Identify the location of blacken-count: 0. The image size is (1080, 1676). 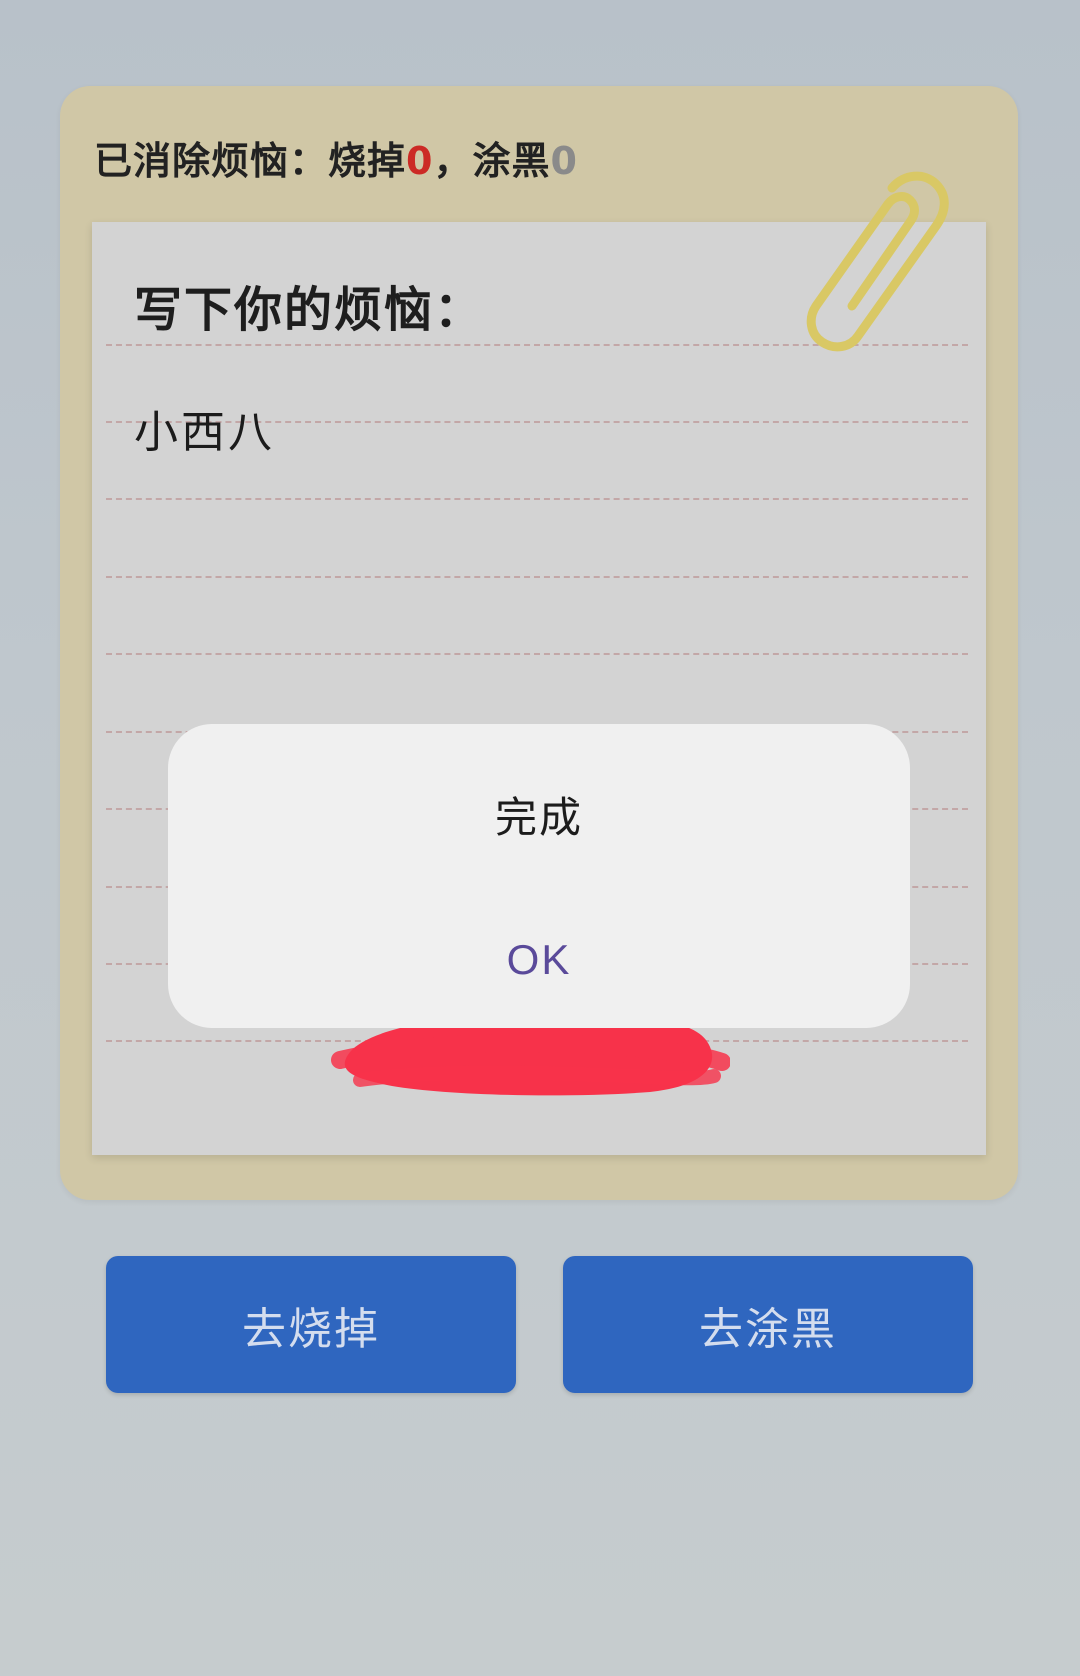
(564, 161).